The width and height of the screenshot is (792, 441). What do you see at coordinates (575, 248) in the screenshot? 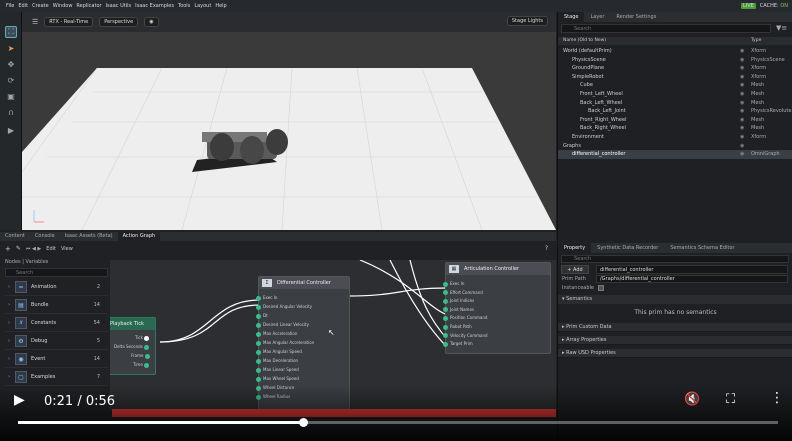
I see `tab-property: Property` at bounding box center [575, 248].